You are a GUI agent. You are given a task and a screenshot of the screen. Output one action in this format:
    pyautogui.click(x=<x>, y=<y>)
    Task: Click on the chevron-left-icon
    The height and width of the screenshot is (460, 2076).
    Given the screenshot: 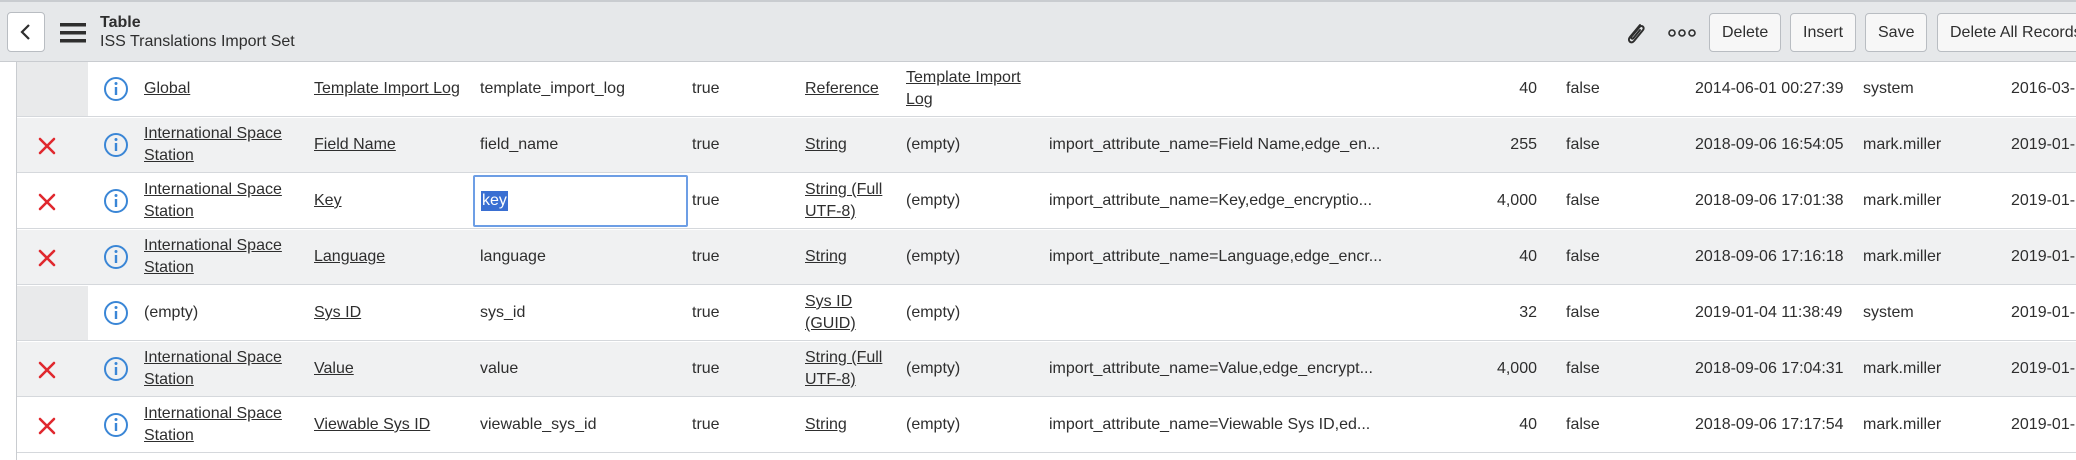 What is the action you would take?
    pyautogui.click(x=25, y=32)
    